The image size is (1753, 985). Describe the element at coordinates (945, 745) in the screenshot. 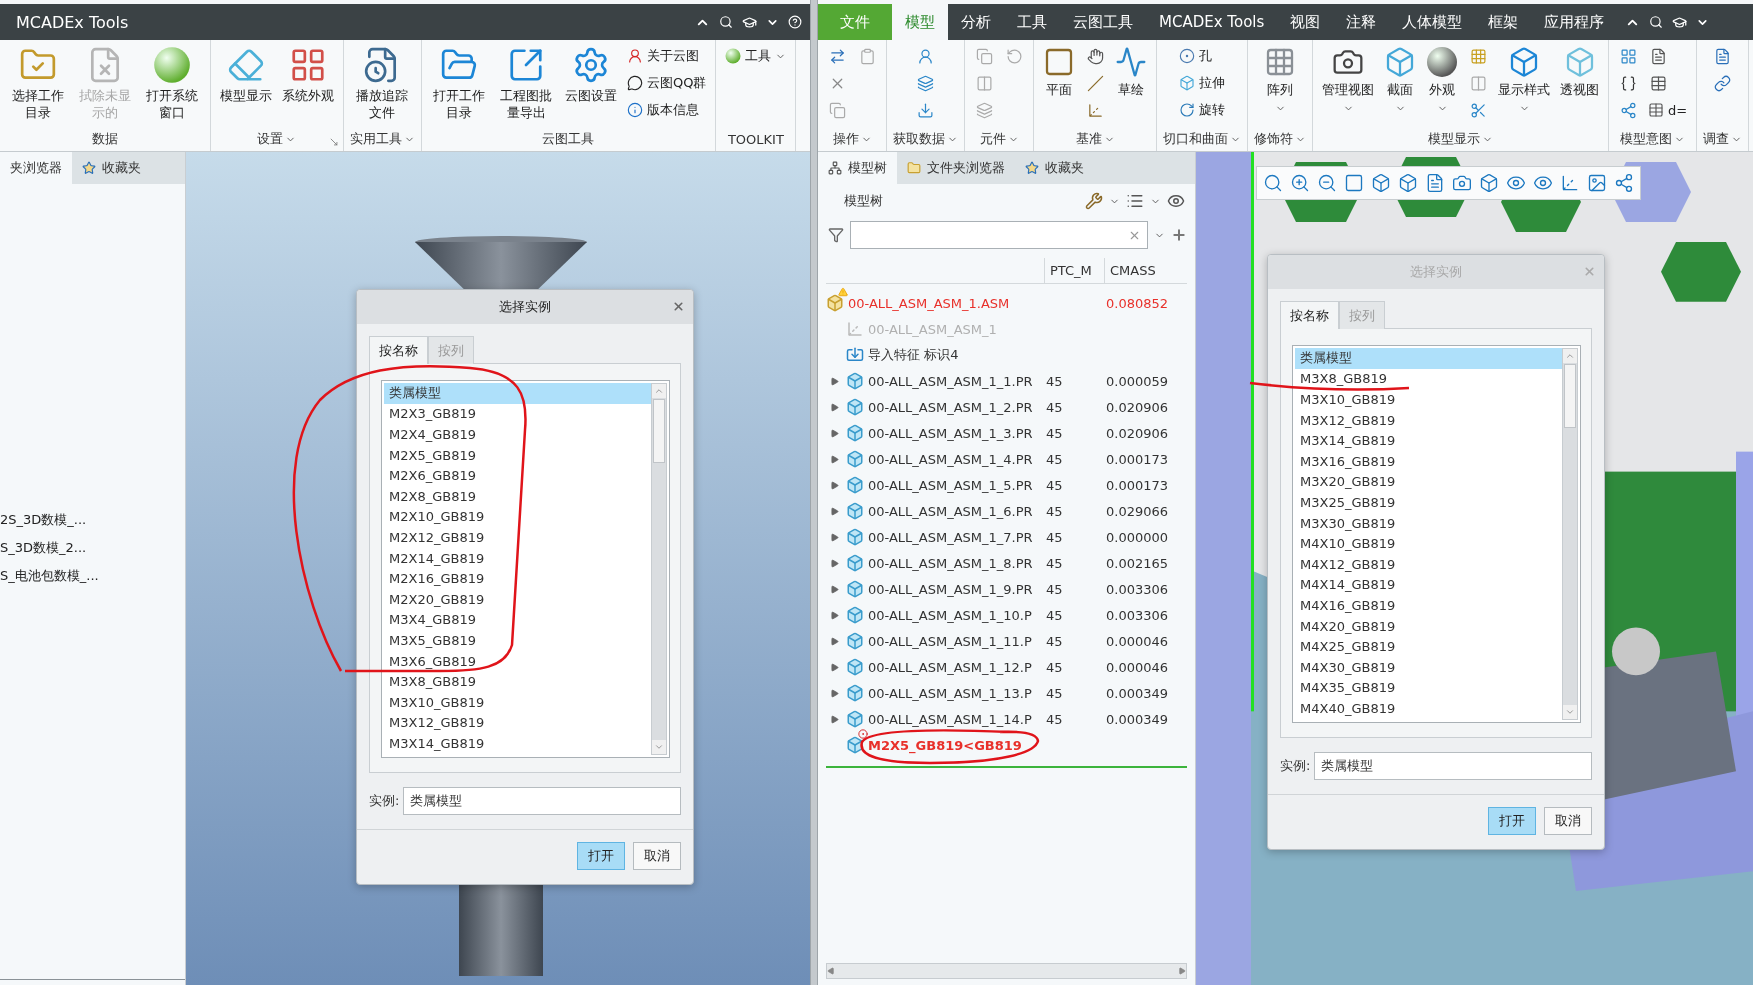

I see `tree-item-label: M2X5_GB819<GB819` at that location.